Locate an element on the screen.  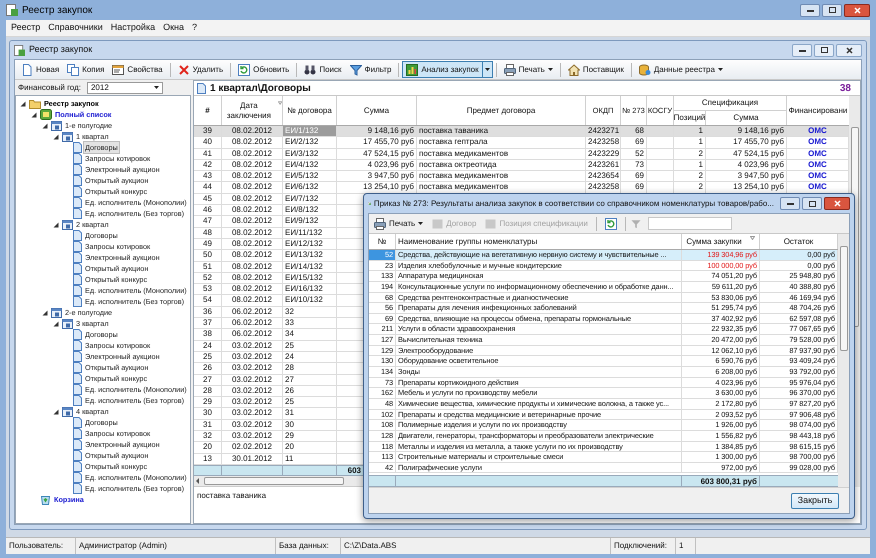
table-cell: 47 524,15 руб is located at coordinates (377, 153).